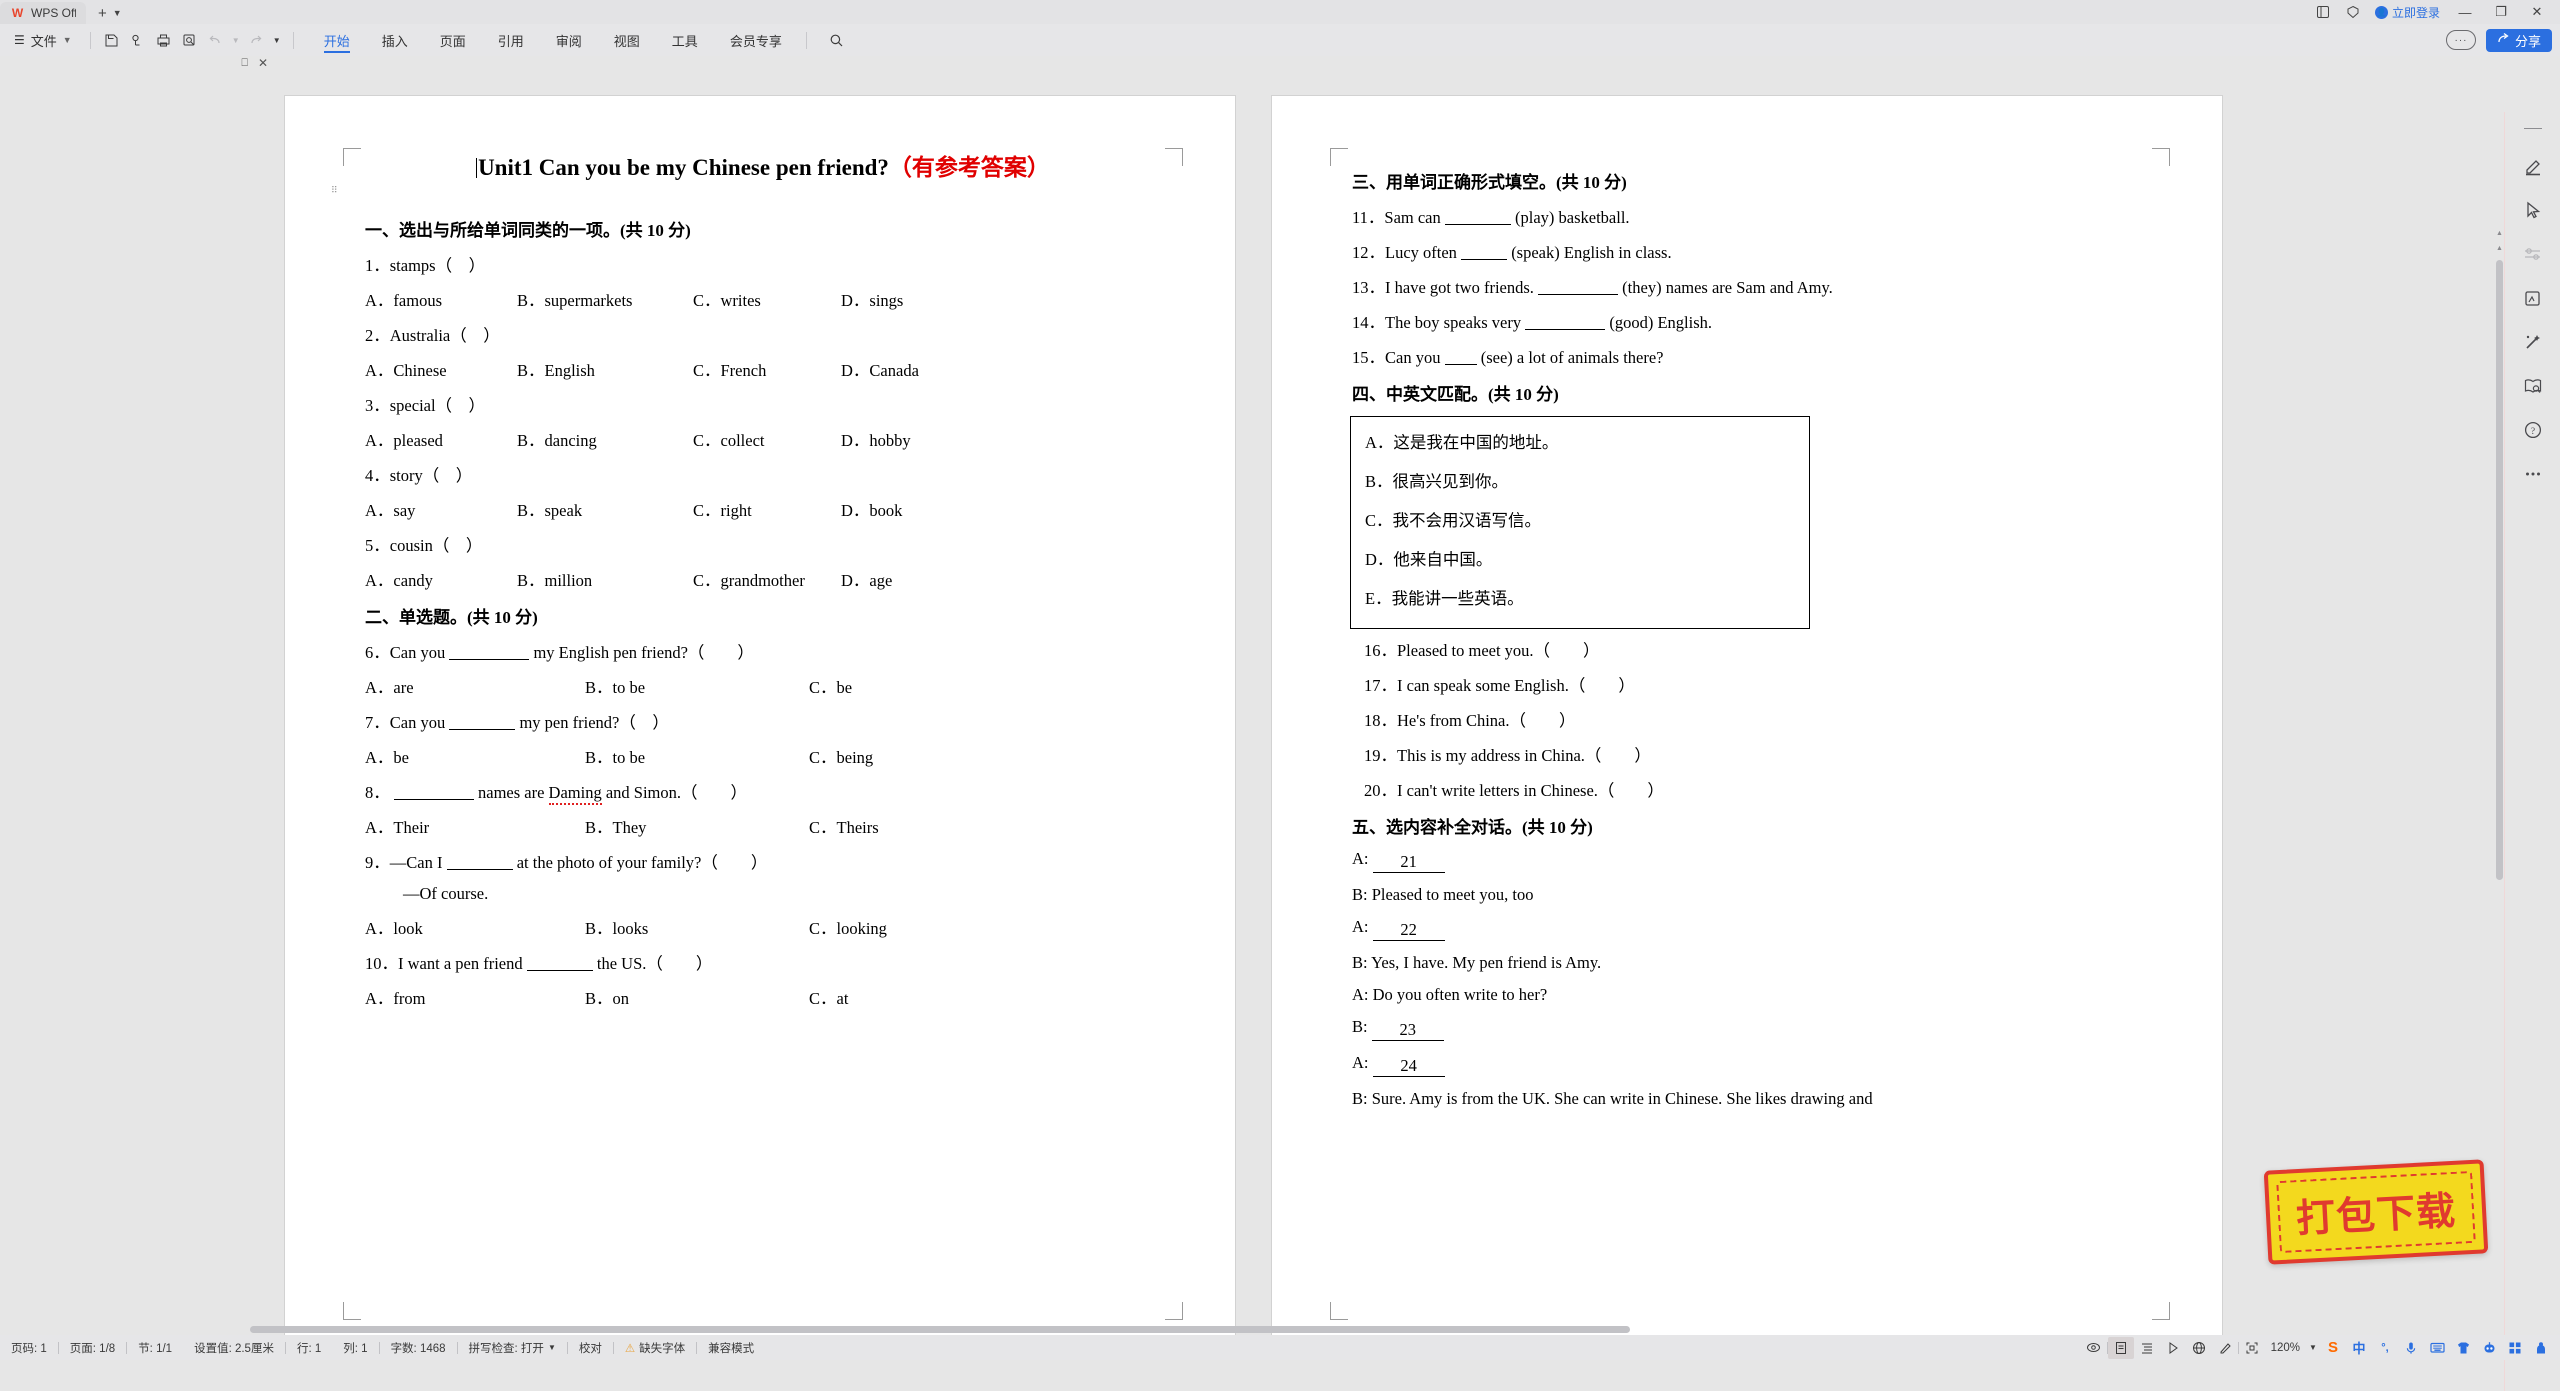 This screenshot has width=2560, height=1391. I want to click on share-button: 分享, so click(2519, 40).